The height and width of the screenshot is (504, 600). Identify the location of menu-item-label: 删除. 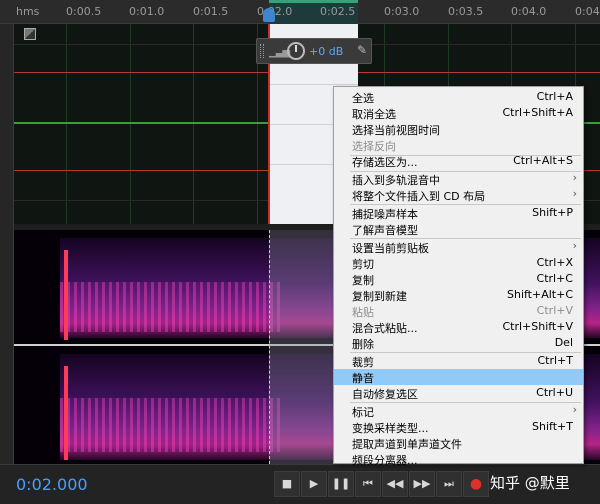
(363, 344).